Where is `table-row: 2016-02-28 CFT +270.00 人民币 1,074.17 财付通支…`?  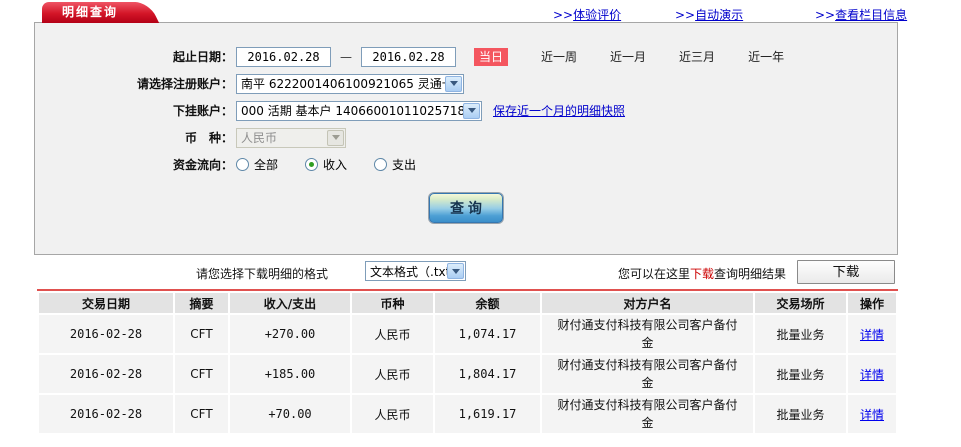 table-row: 2016-02-28 CFT +270.00 人民币 1,074.17 财付通支… is located at coordinates (467, 334).